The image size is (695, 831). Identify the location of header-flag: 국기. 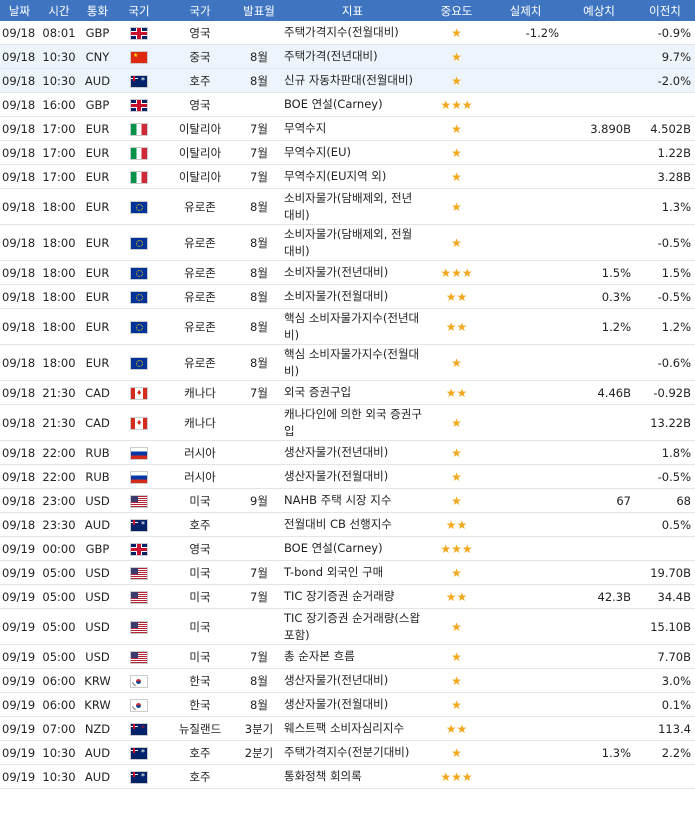
(139, 10).